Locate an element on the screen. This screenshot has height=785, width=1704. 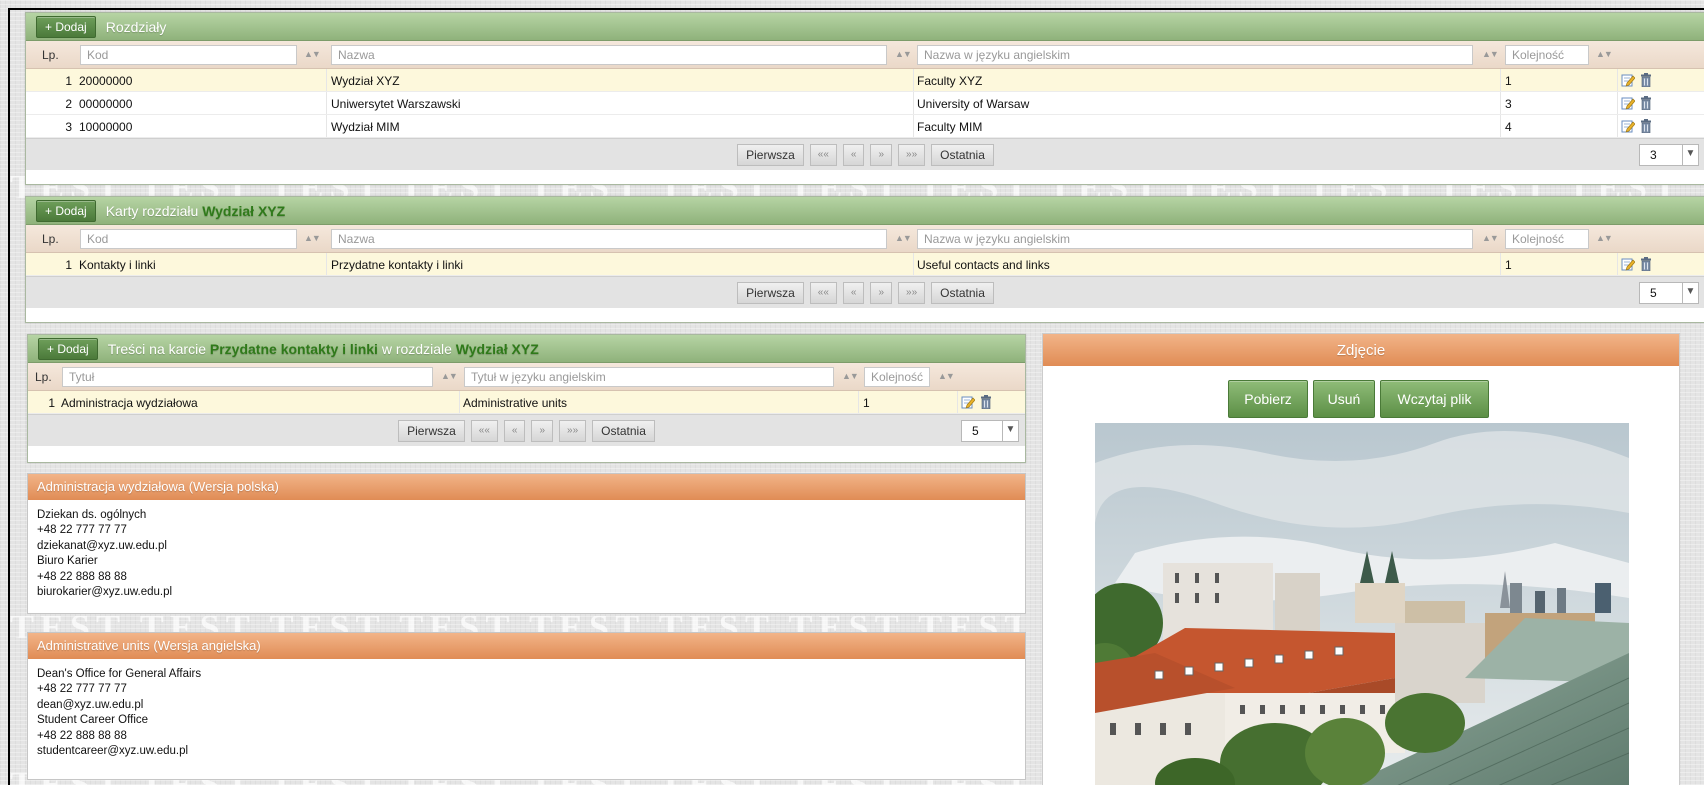
panel-line: Dziekan ds. ogólnych is located at coordinates (92, 515).